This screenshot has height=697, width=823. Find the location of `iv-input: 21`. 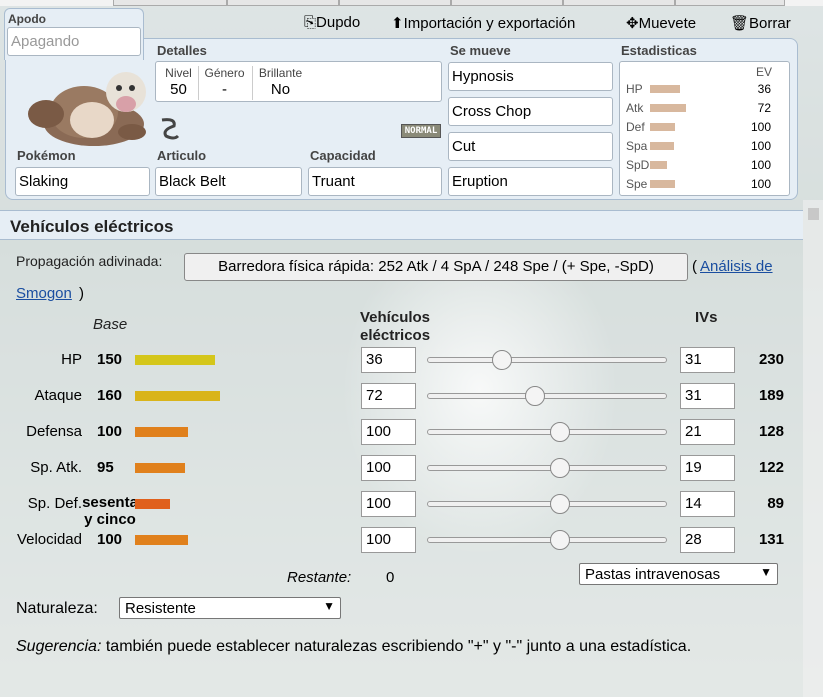

iv-input: 21 is located at coordinates (707, 432).